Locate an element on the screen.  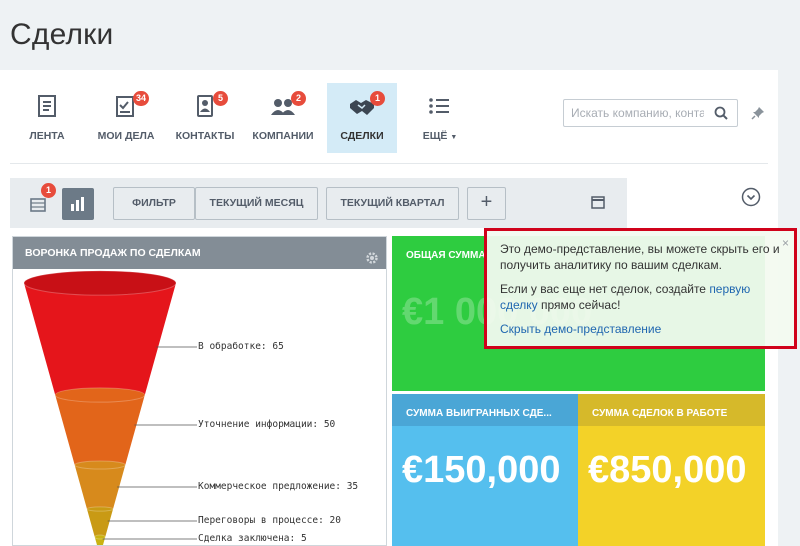
in-progress-amount-tile: СУММА СДЕЛОК В РАБОТЕ €850,000 is located at coordinates (671, 470).